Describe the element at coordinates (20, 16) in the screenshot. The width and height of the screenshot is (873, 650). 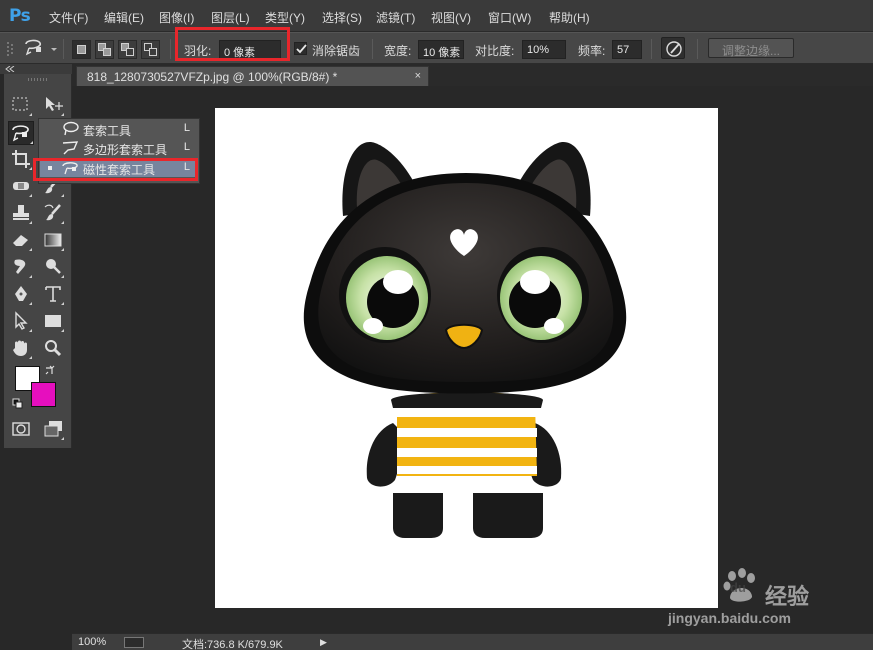
I see `app-logo: Ps` at that location.